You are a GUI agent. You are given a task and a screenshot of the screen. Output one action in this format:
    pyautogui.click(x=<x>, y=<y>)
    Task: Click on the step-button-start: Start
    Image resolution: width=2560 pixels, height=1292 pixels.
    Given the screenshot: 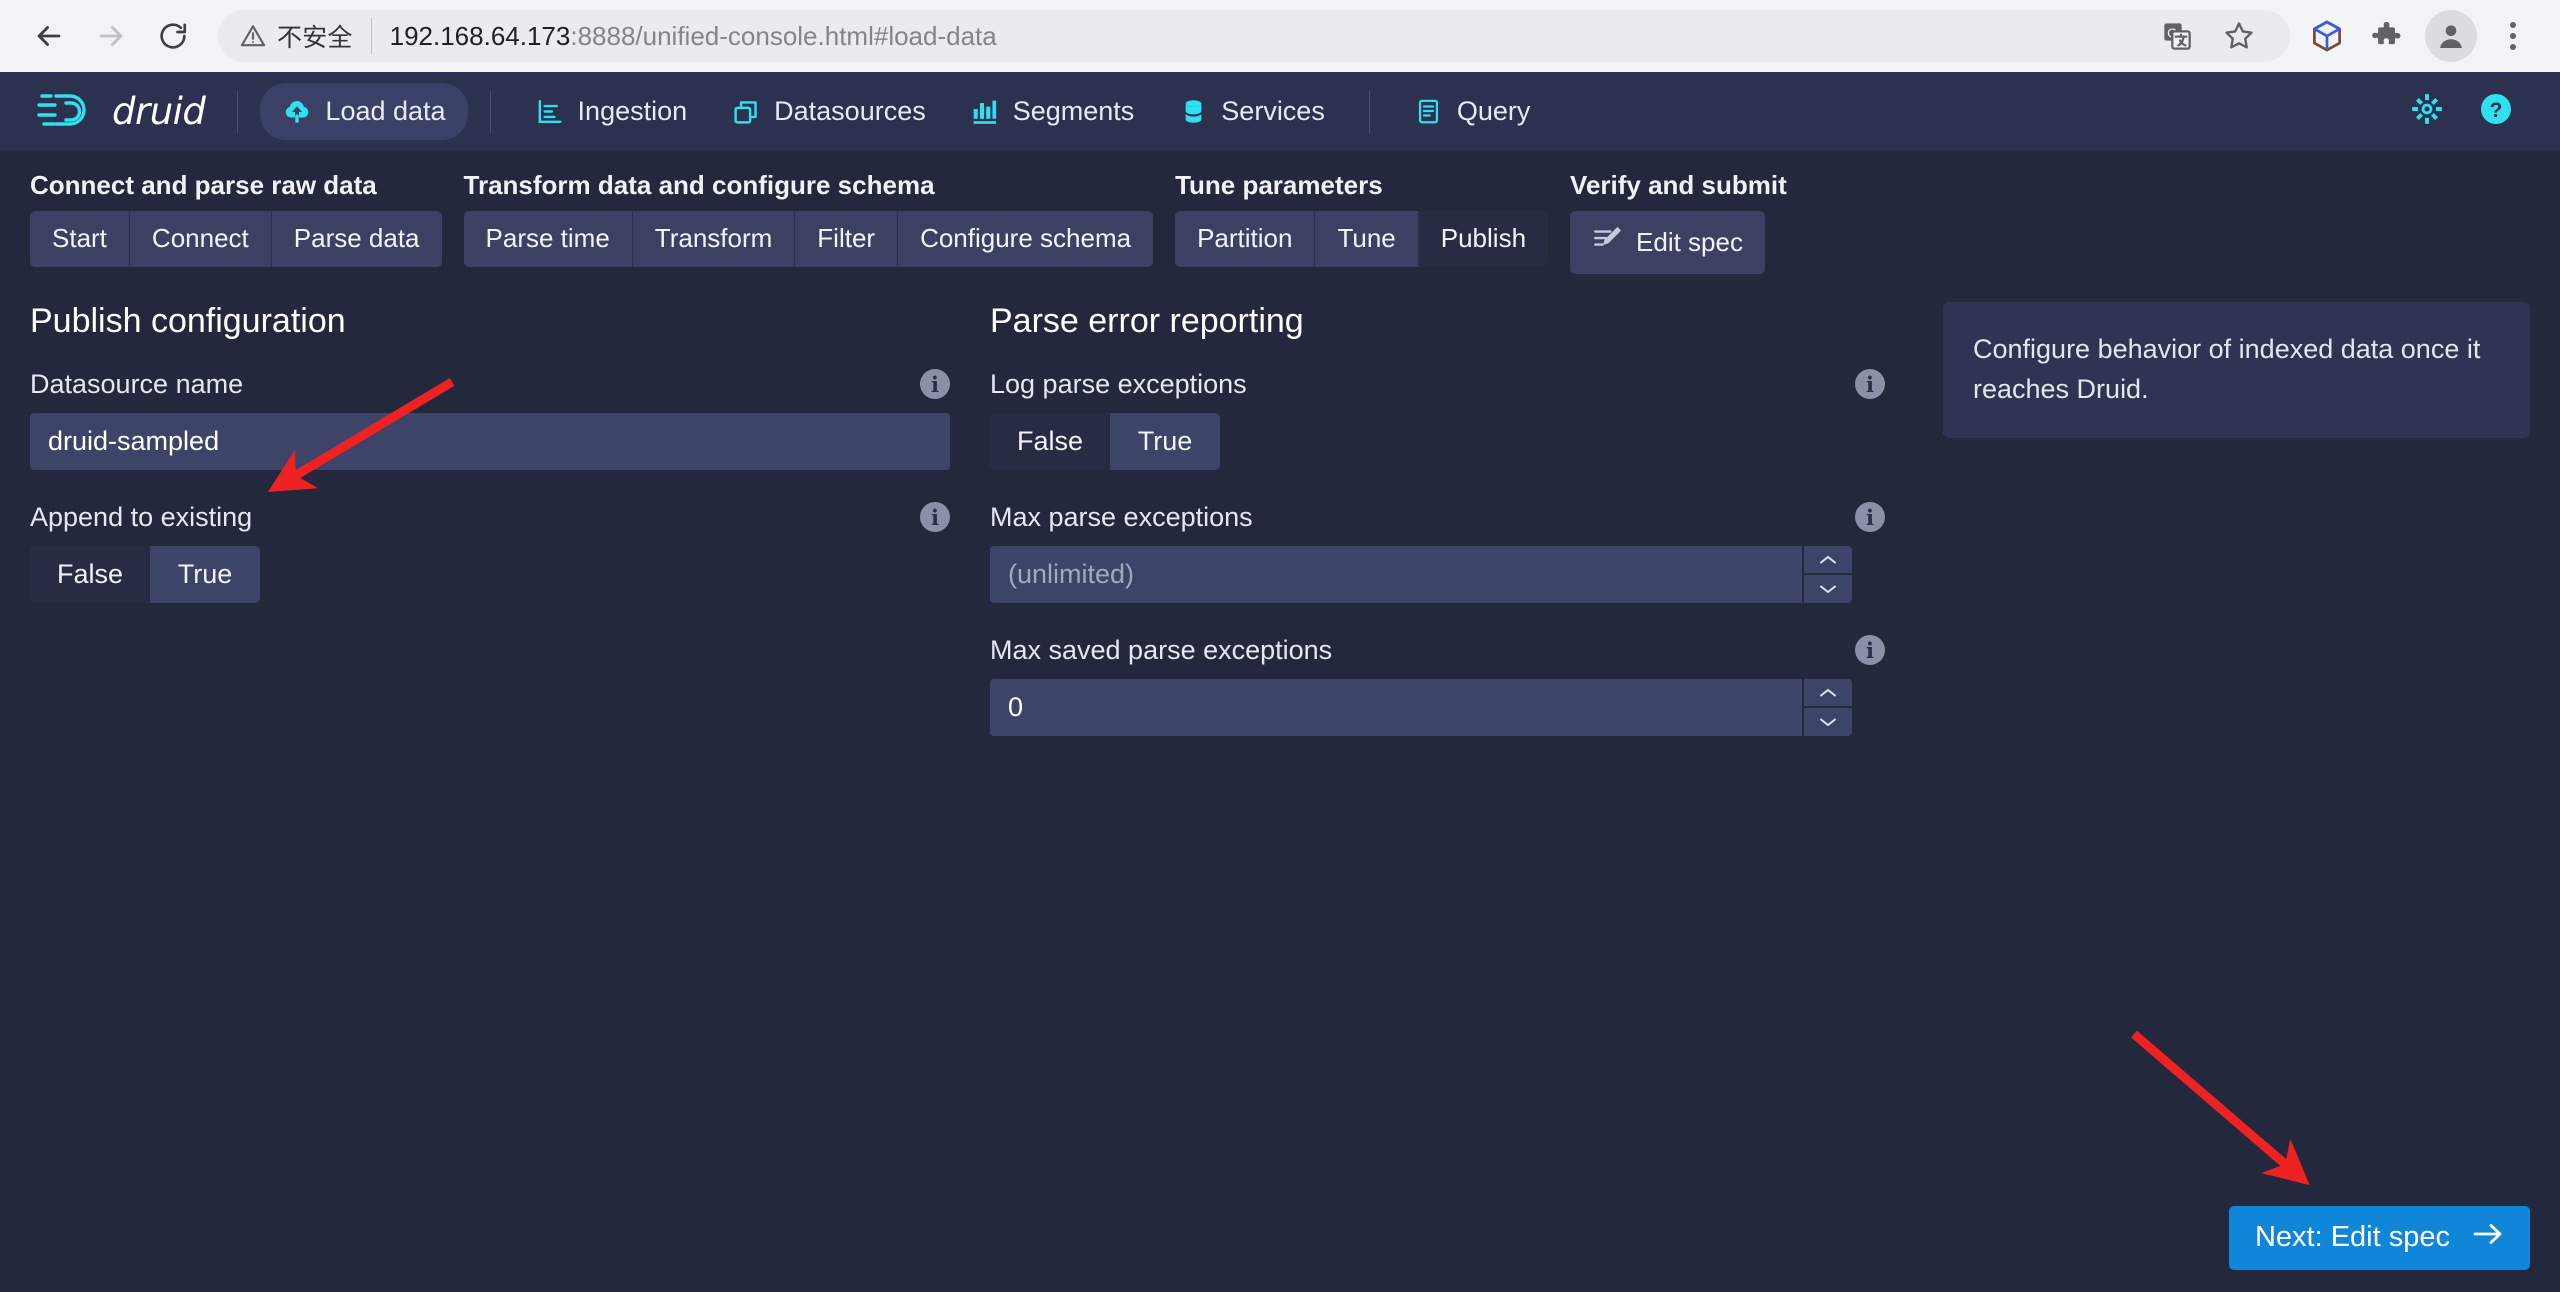 What is the action you would take?
    pyautogui.click(x=80, y=239)
    